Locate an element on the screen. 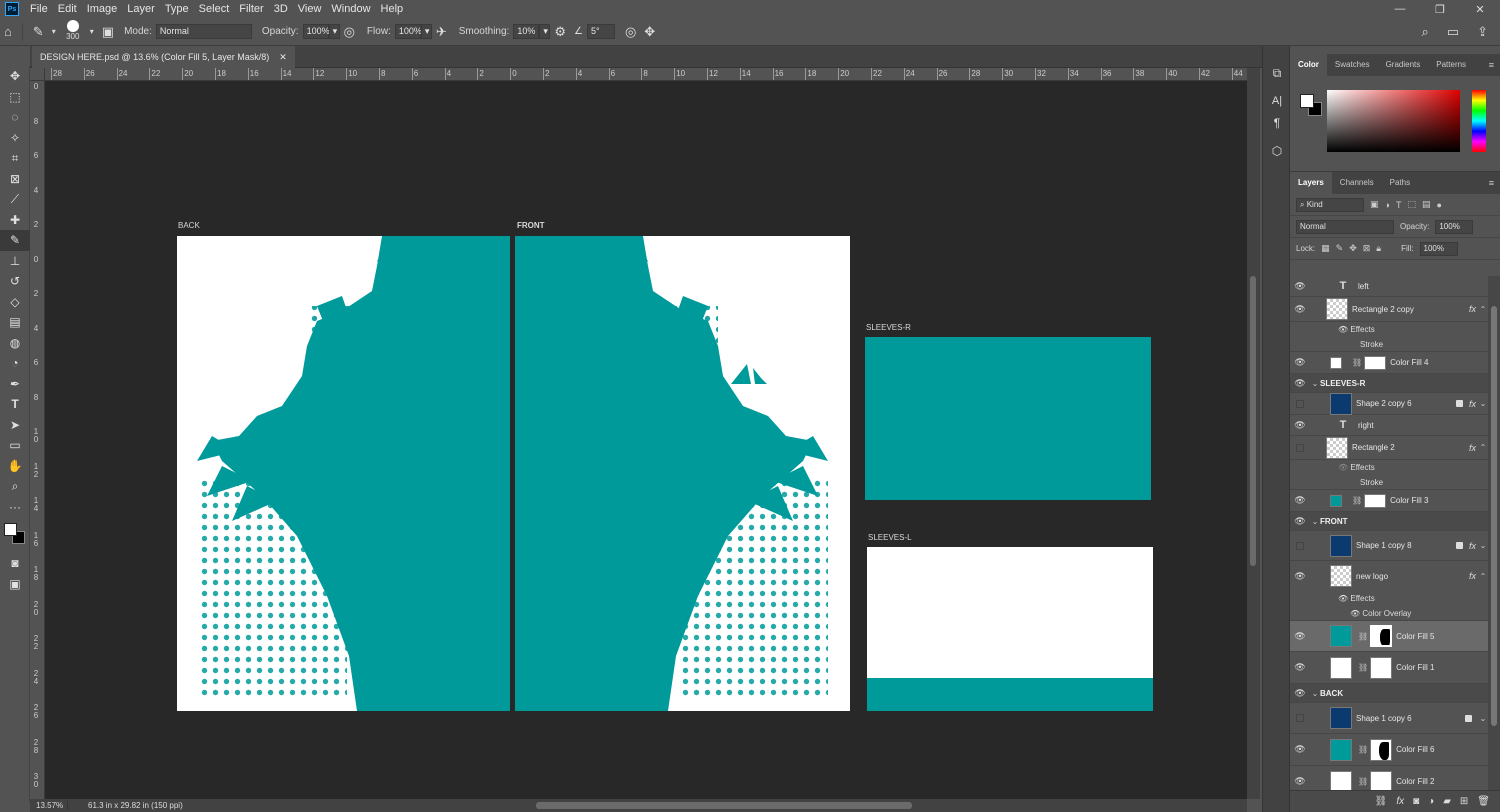 The height and width of the screenshot is (812, 1500). tab-paths: Paths is located at coordinates (1400, 183).